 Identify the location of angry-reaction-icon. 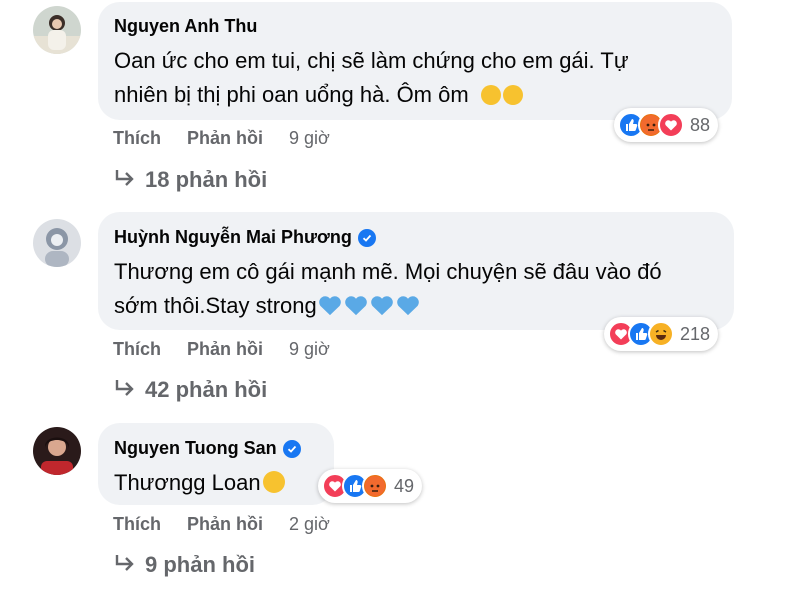
(375, 486).